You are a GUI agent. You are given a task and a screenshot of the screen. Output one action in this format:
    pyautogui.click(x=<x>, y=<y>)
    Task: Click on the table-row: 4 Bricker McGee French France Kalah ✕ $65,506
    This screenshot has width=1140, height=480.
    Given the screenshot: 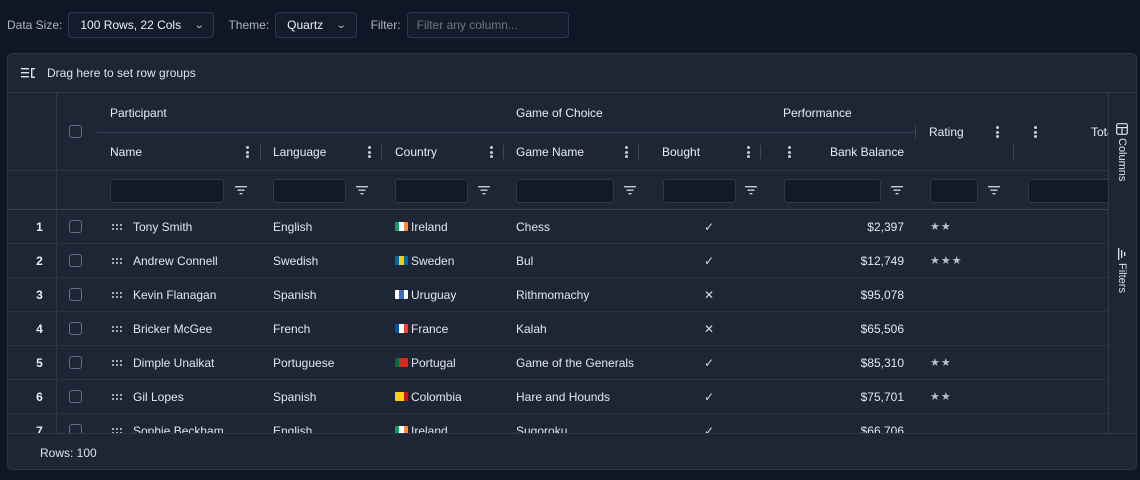 What is the action you would take?
    pyautogui.click(x=558, y=329)
    